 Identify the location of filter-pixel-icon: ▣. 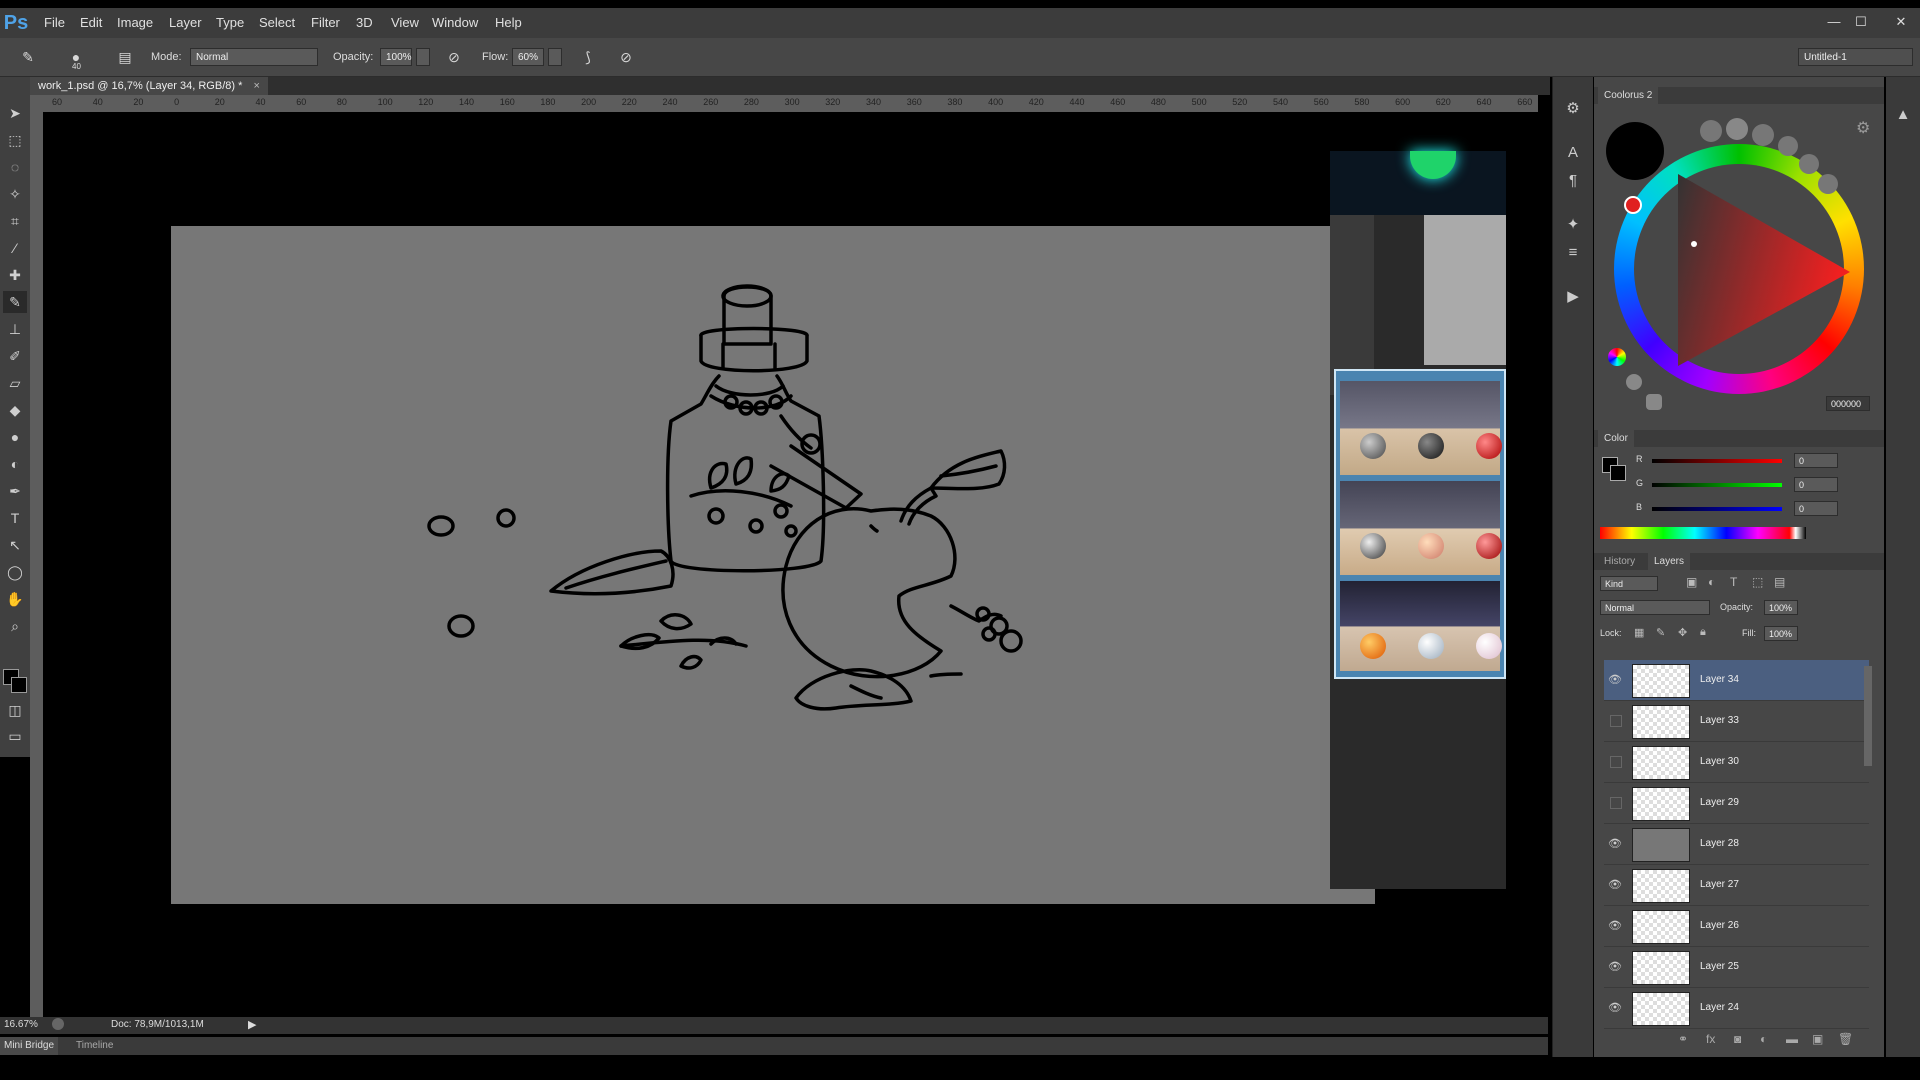
(1691, 582).